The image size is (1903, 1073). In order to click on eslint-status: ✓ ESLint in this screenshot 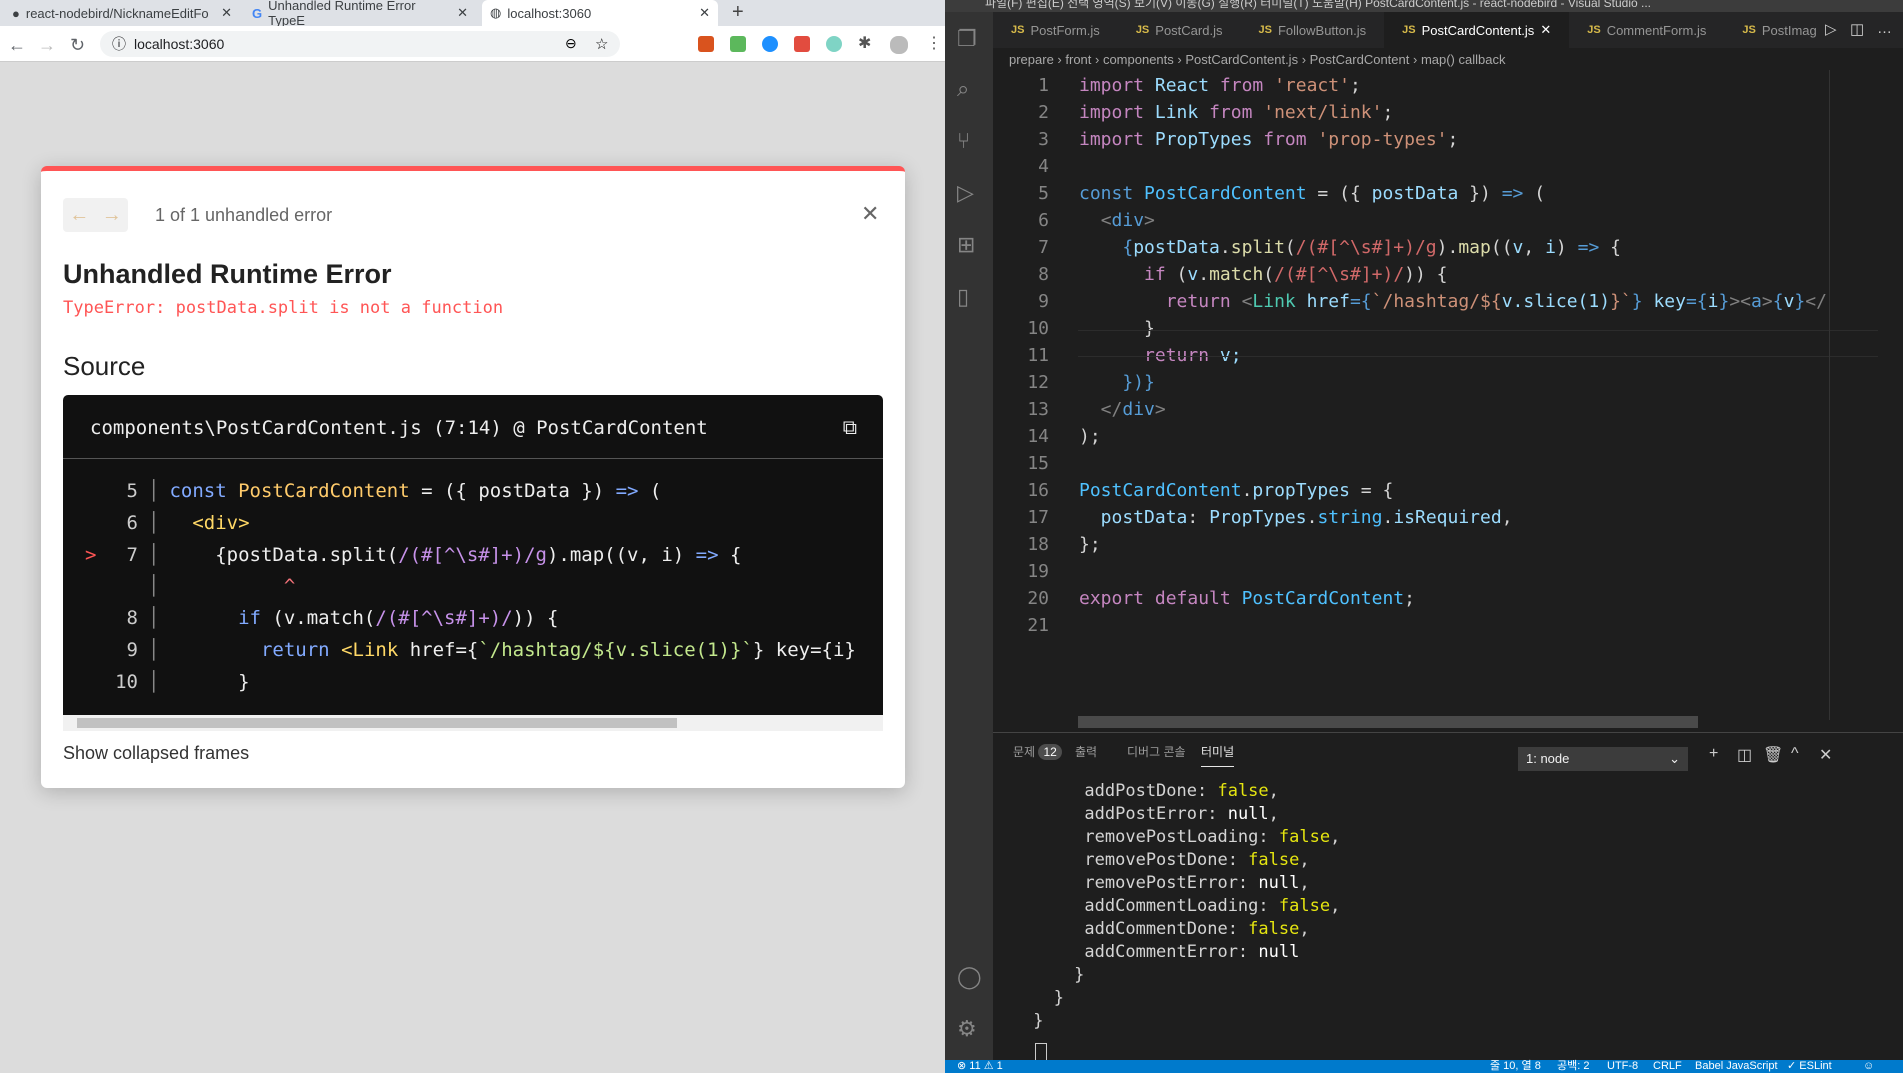, I will do `click(1809, 1066)`.